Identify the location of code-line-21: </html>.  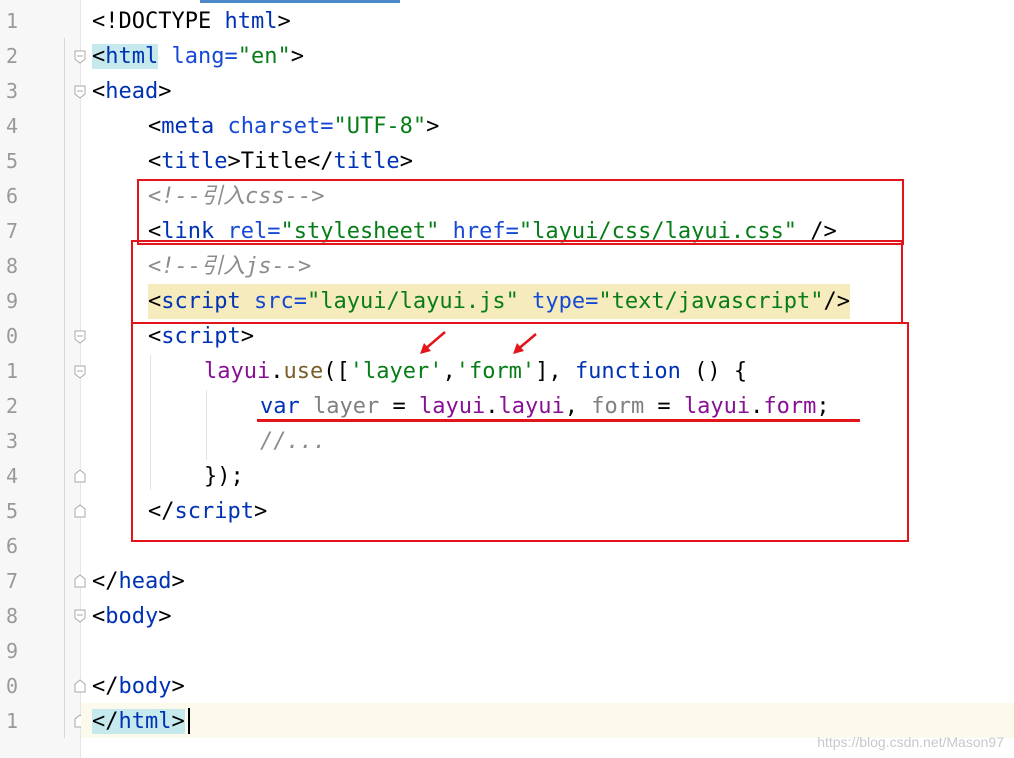
(138, 721).